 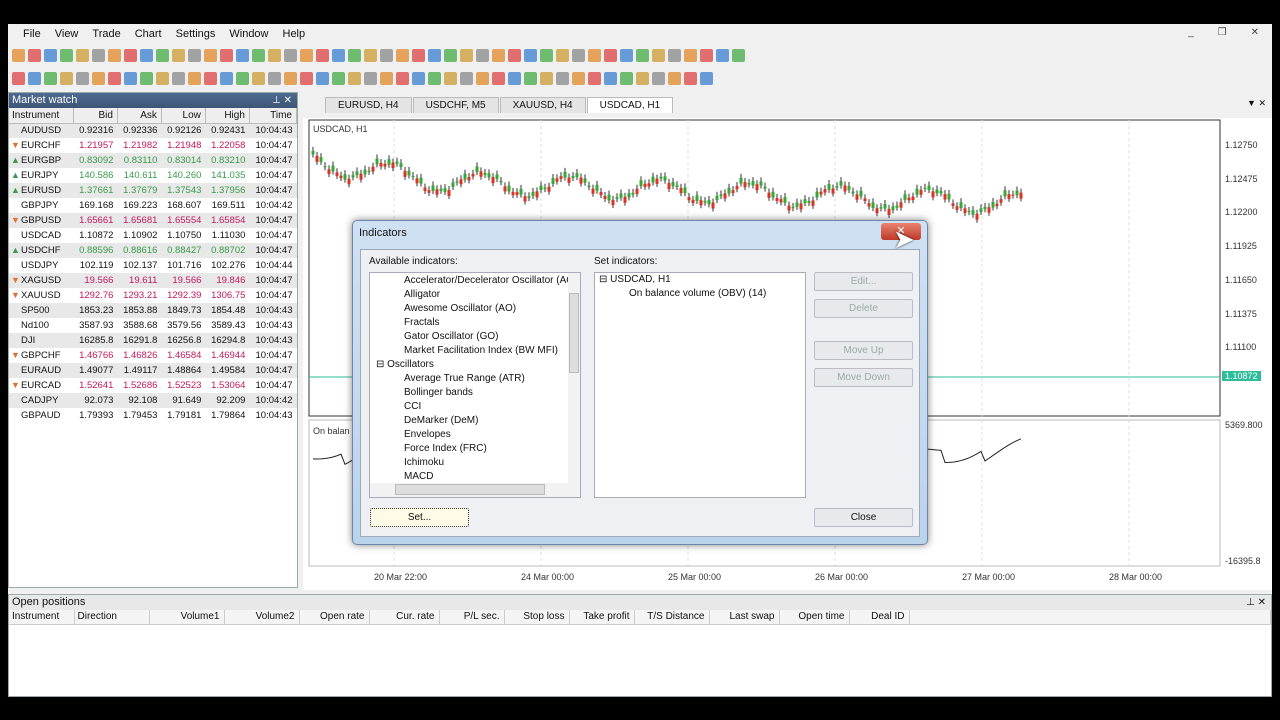 I want to click on indicator-item: CCI, so click(x=475, y=407).